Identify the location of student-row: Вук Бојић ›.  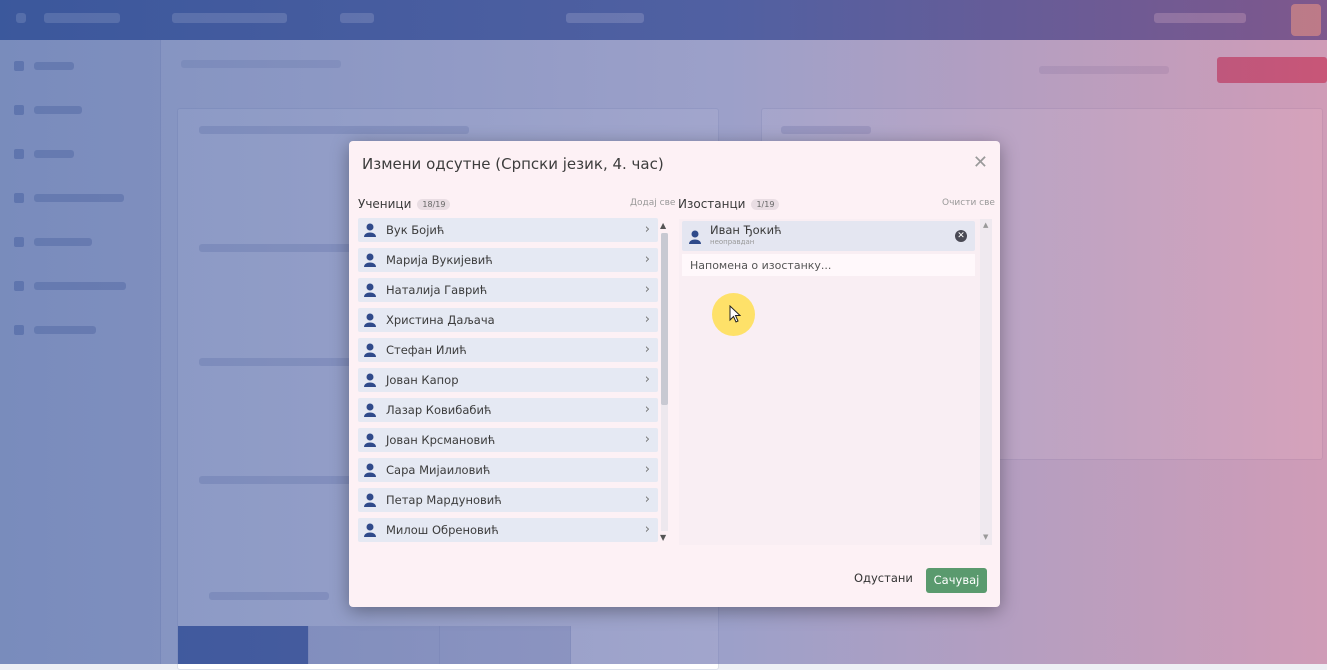
(508, 230).